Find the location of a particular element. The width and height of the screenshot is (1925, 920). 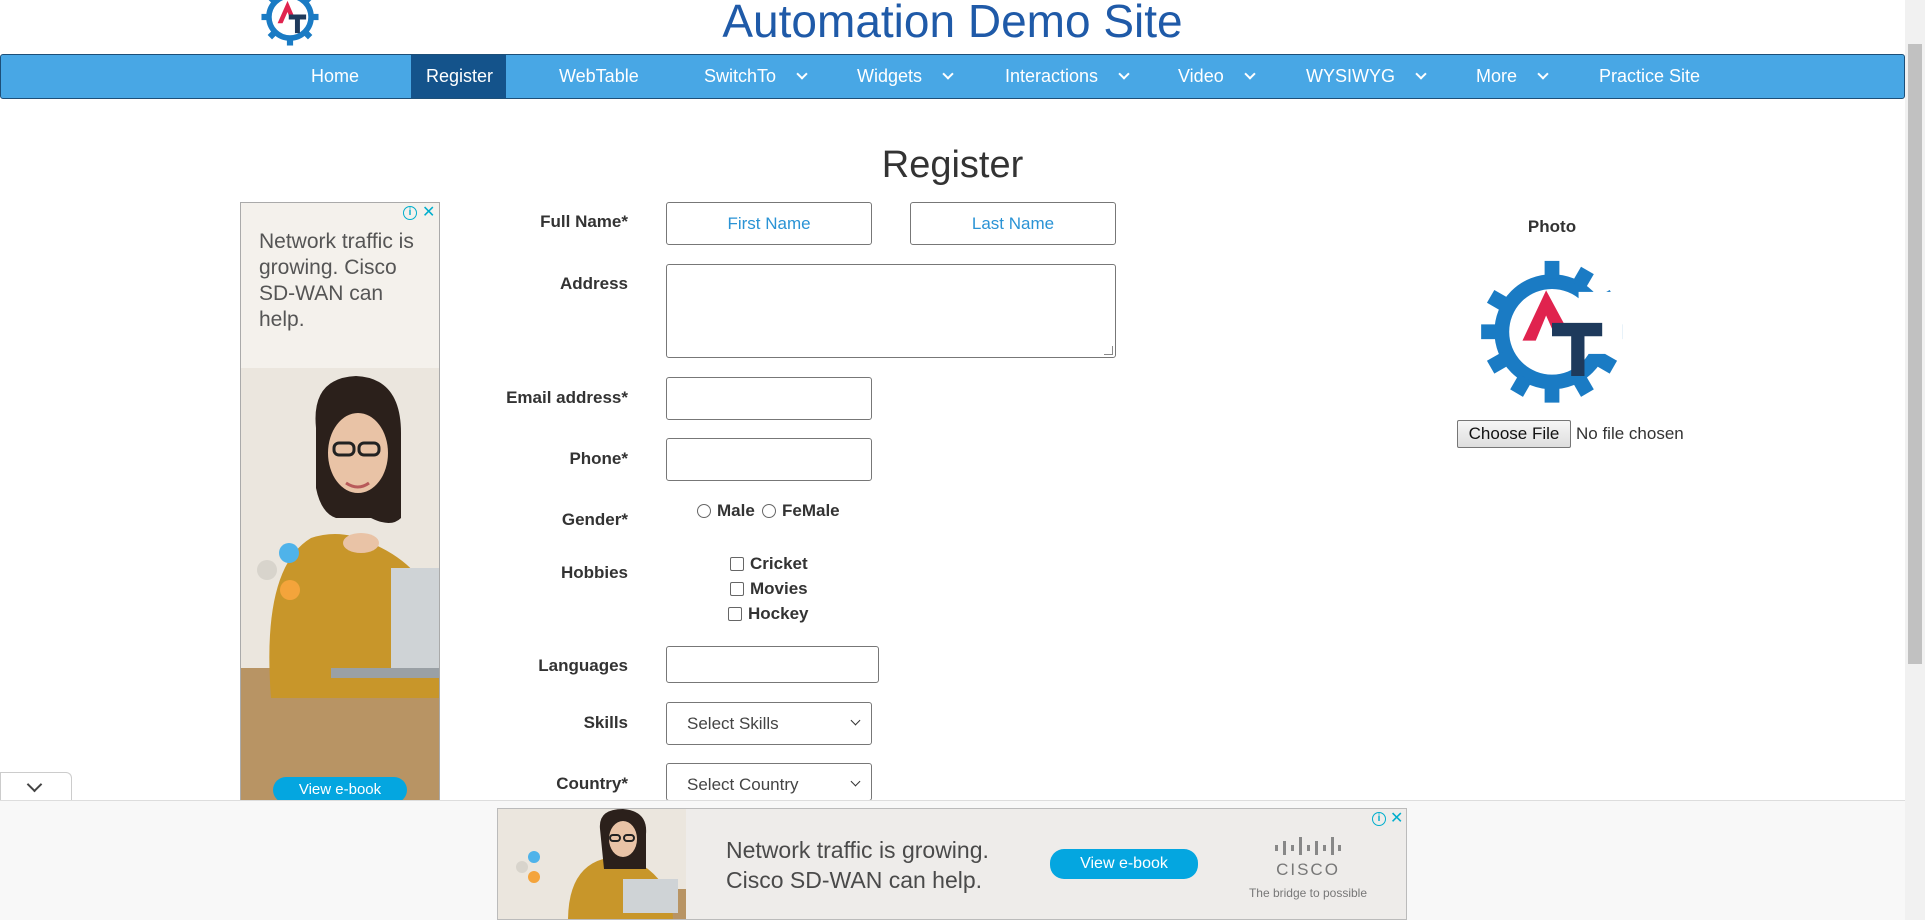

nav-label: Widgets is located at coordinates (890, 76).